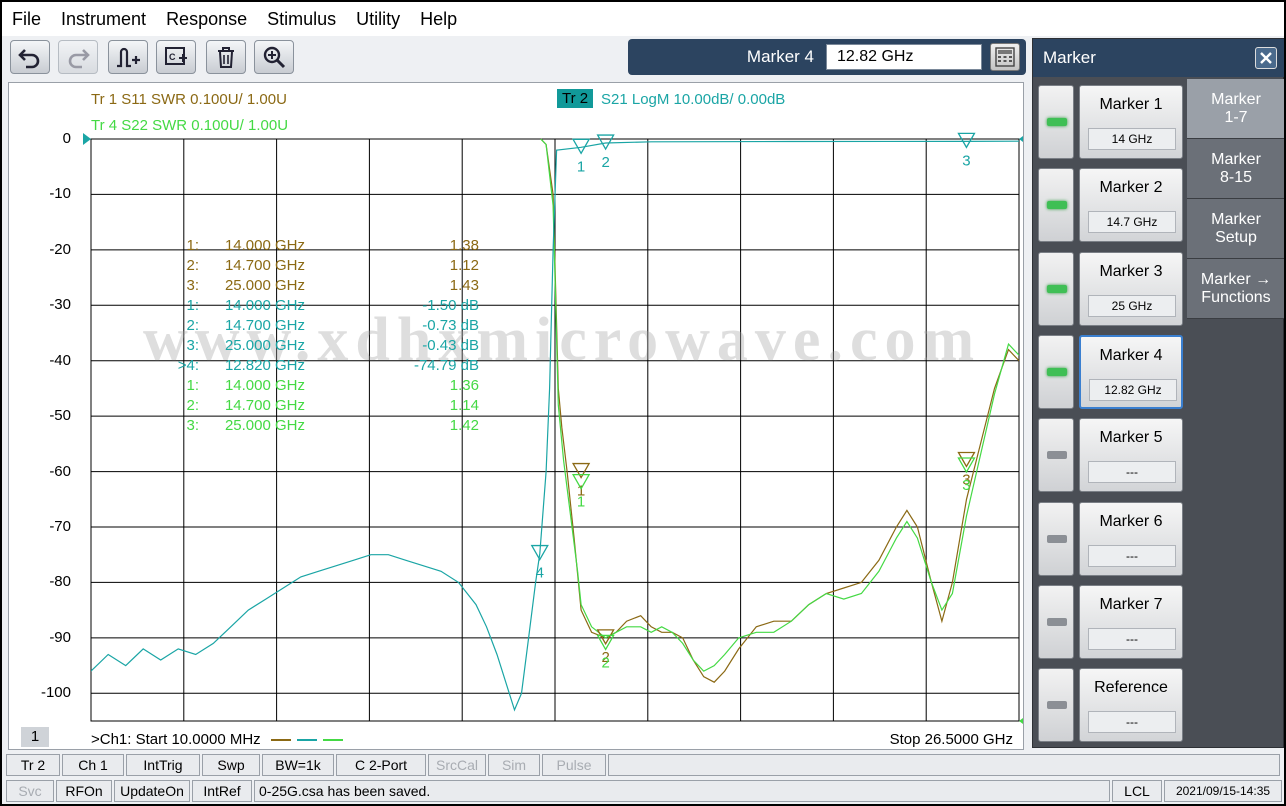 The height and width of the screenshot is (806, 1286). Describe the element at coordinates (1131, 521) in the screenshot. I see `marker-softkey-label: Marker 6` at that location.